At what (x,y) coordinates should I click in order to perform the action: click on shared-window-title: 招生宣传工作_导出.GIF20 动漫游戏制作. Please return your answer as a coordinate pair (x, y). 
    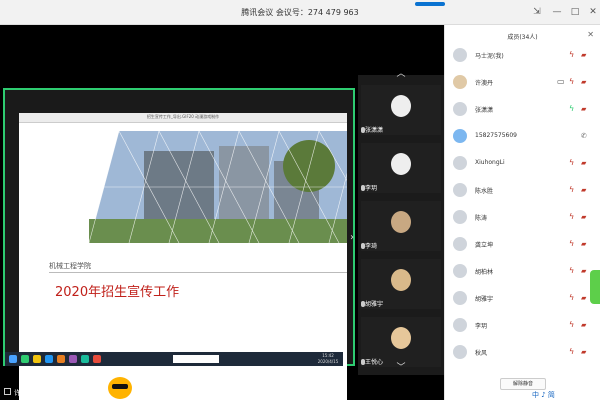
    Looking at the image, I should click on (183, 116).